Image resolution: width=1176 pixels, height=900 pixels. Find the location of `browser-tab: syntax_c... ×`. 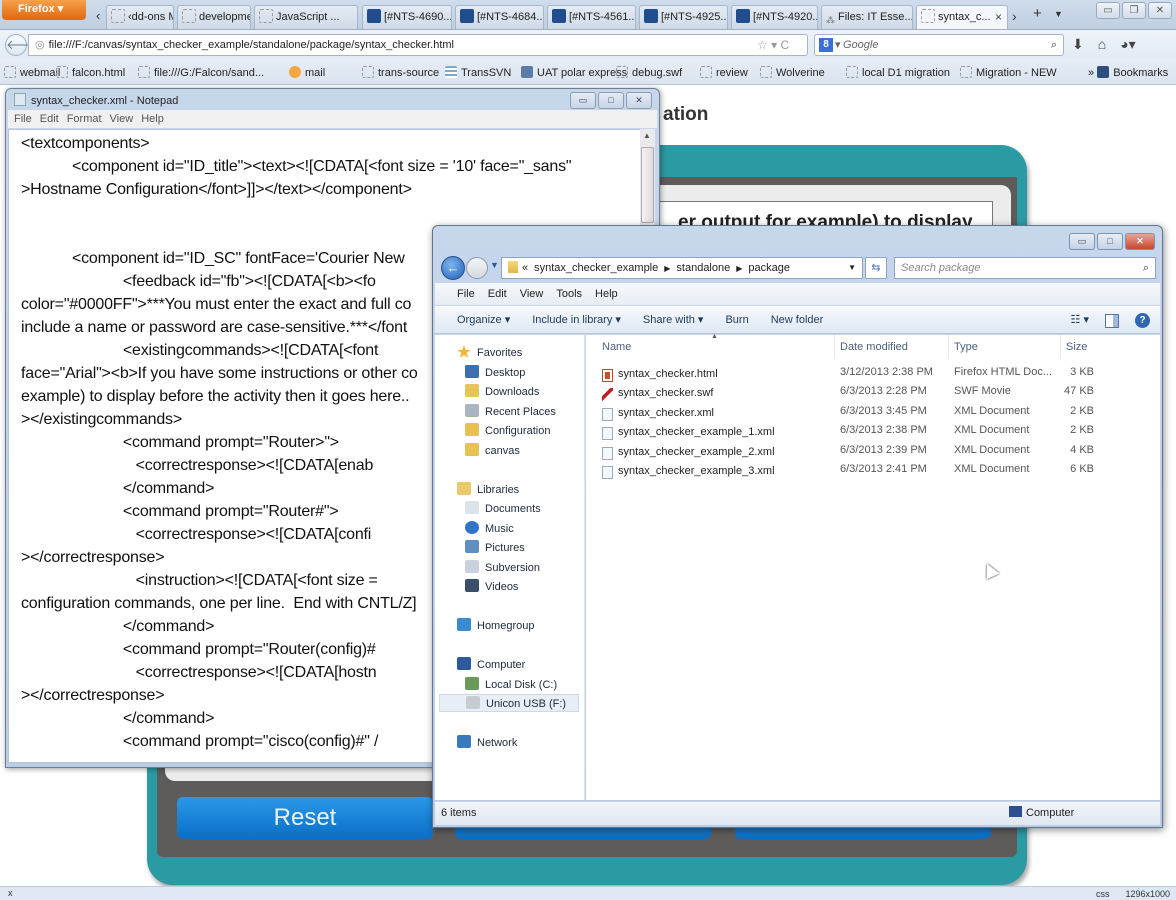

browser-tab: syntax_c... × is located at coordinates (962, 17).